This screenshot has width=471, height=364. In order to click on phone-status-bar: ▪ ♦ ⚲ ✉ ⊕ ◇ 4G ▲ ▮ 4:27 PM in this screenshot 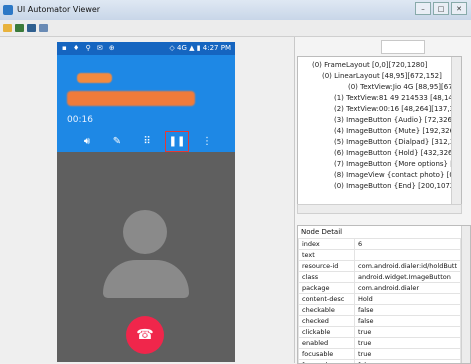, I will do `click(146, 48)`.